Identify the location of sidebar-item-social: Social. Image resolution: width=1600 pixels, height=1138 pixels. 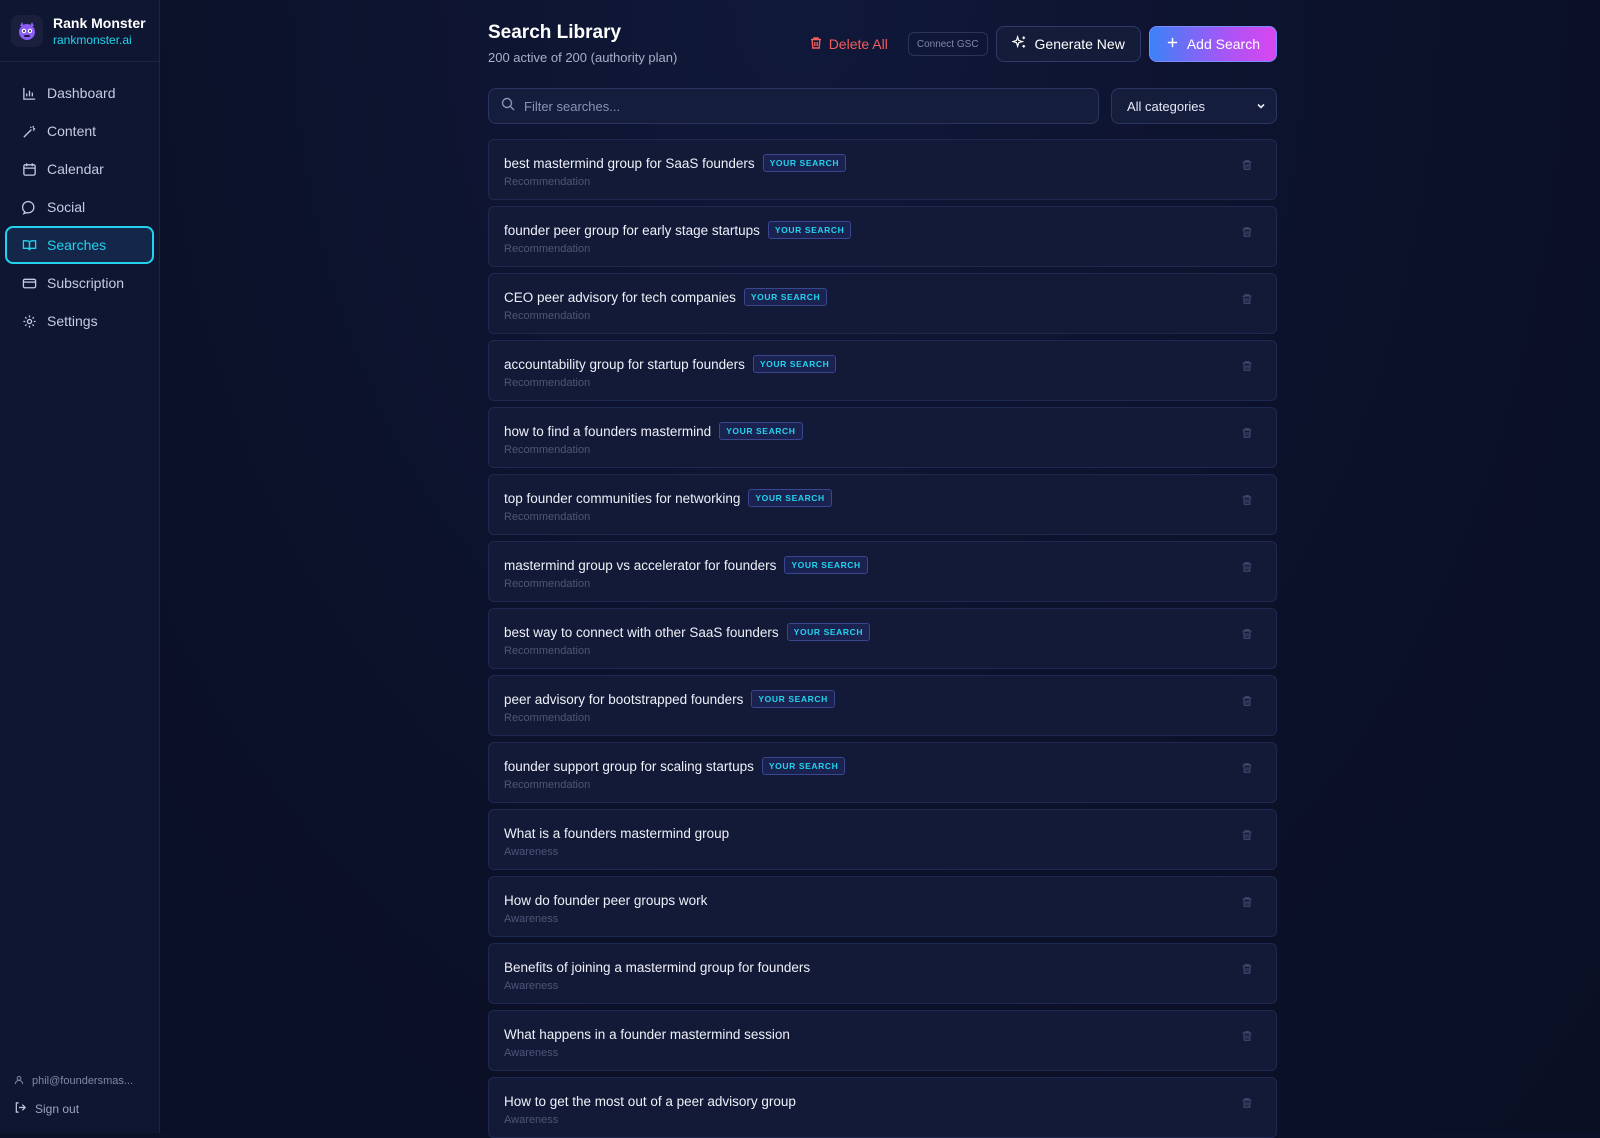
(79, 207).